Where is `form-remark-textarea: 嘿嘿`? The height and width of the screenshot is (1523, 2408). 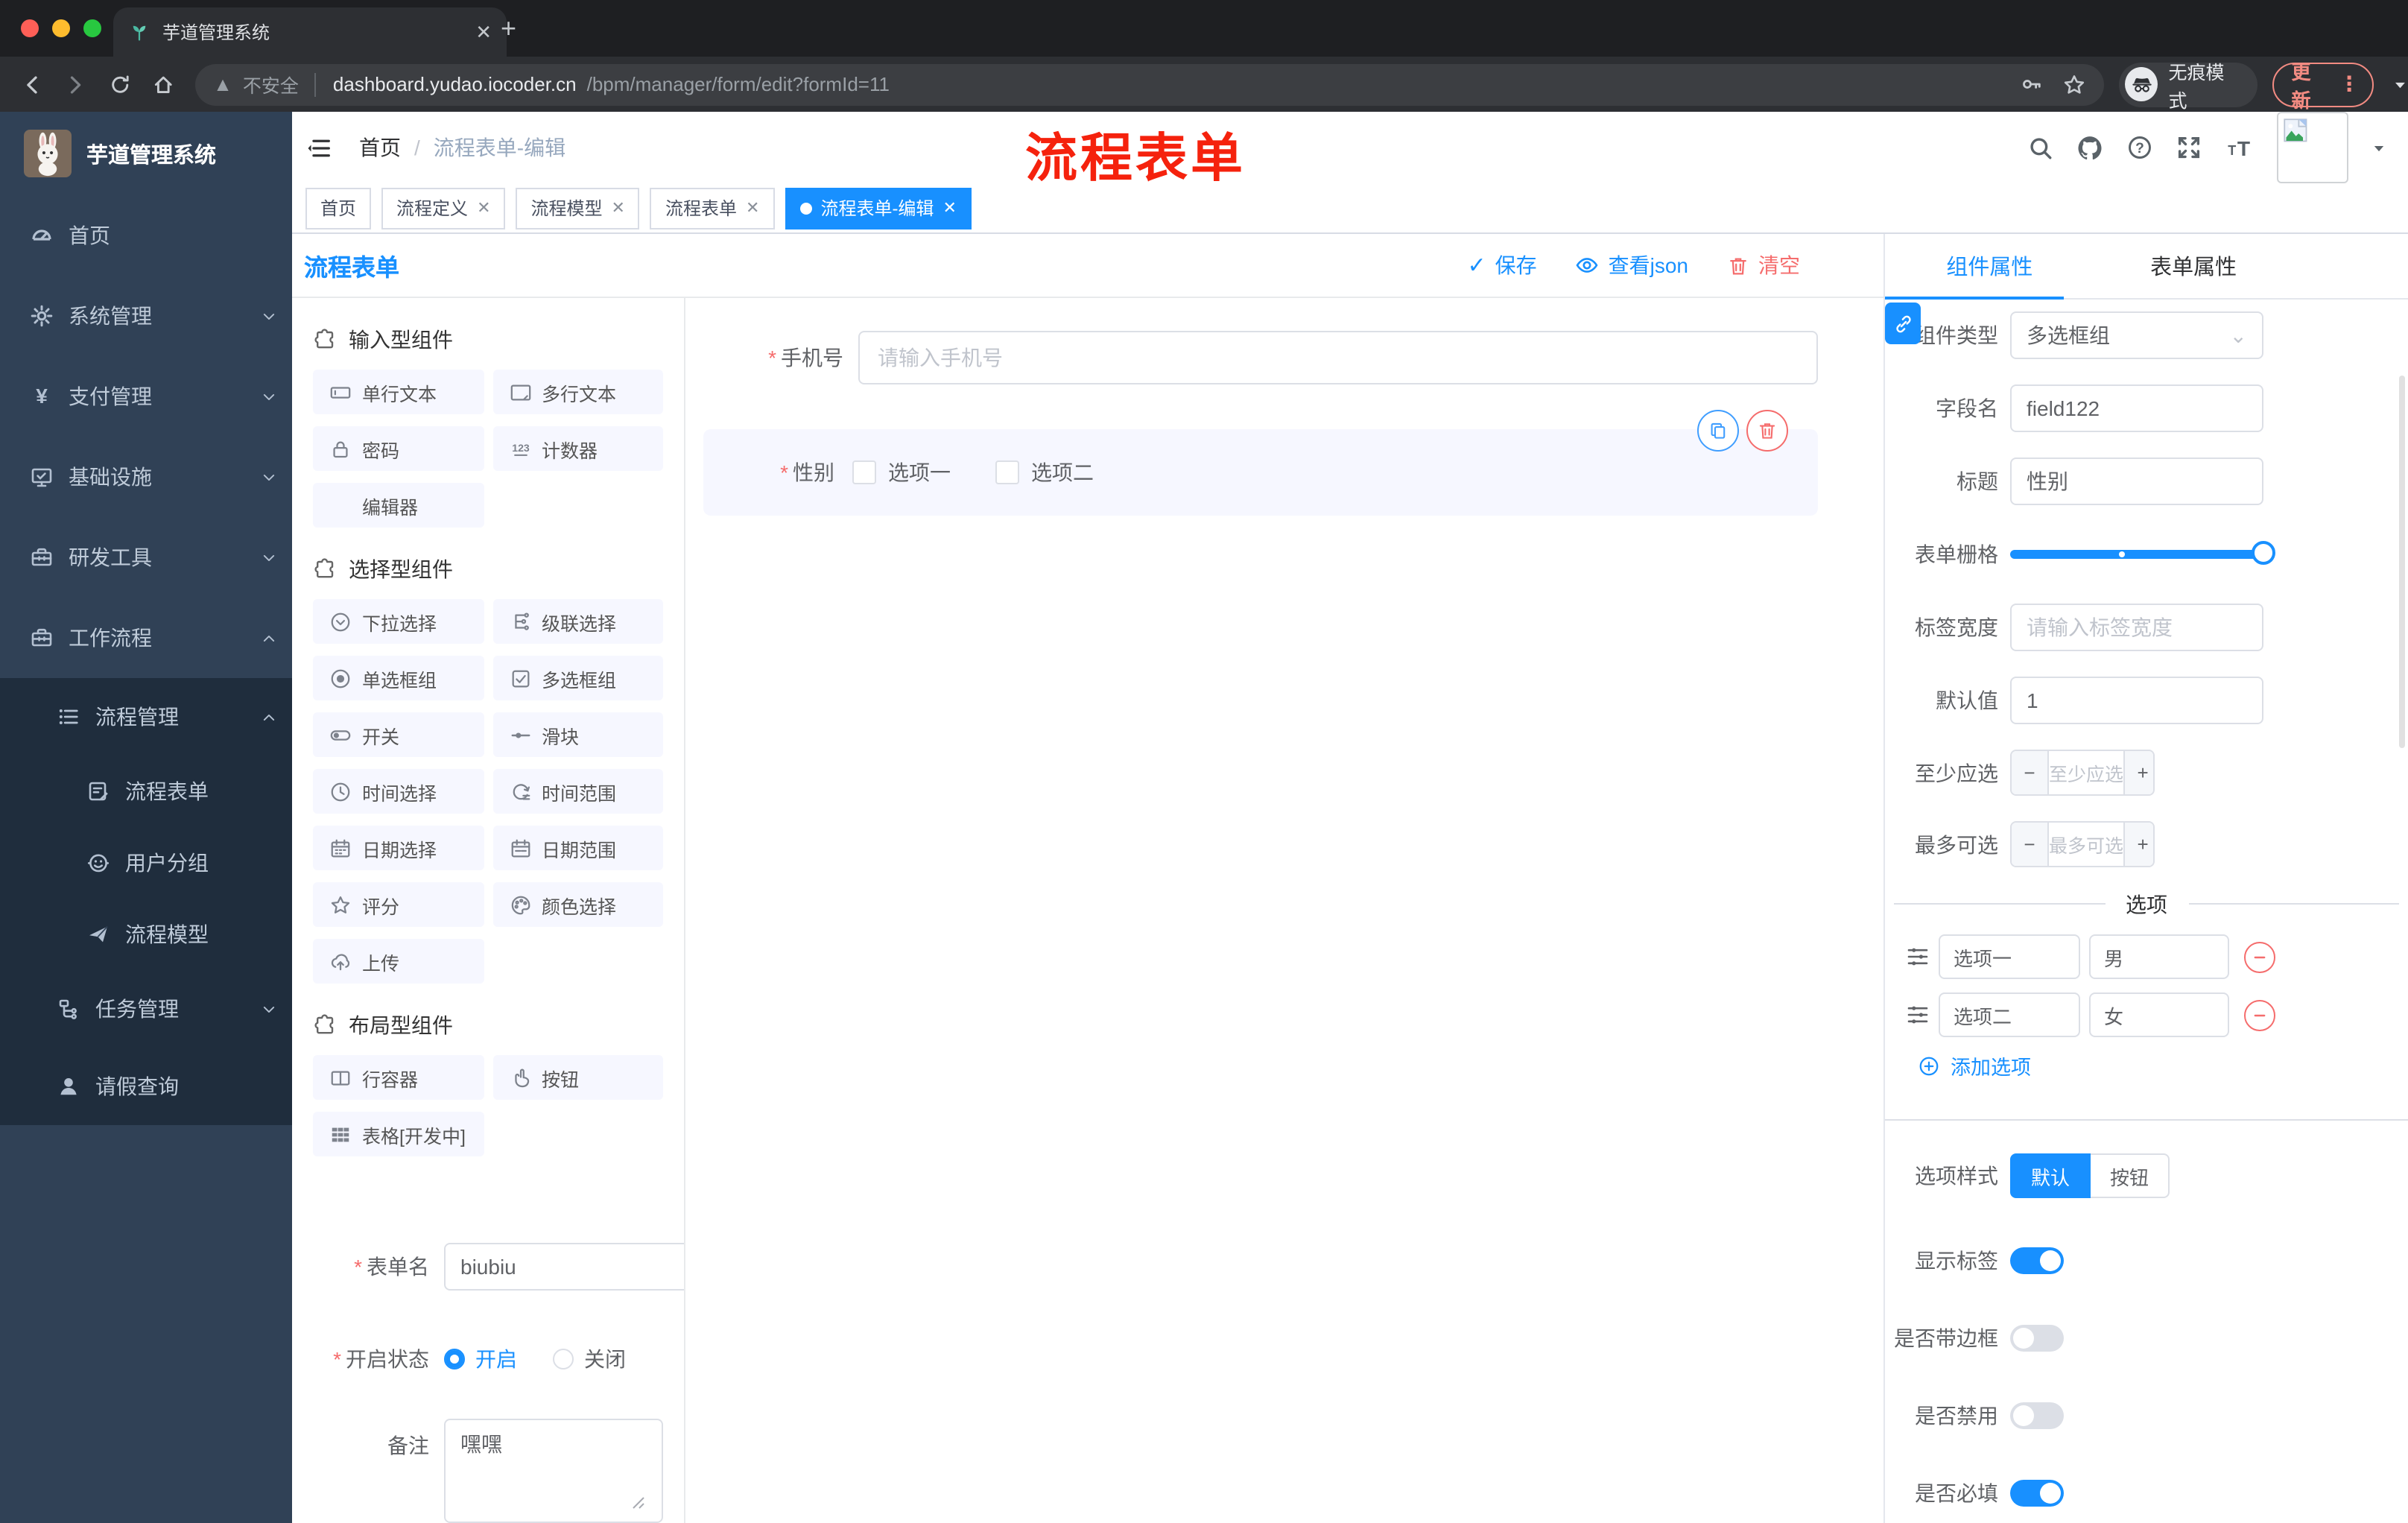 form-remark-textarea: 嘿嘿 is located at coordinates (553, 1471).